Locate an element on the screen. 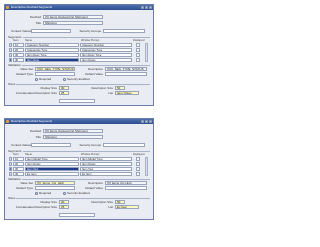 The width and height of the screenshot is (320, 247). value-set-field: XX_Items_Ctx_High is located at coordinates (55, 183).